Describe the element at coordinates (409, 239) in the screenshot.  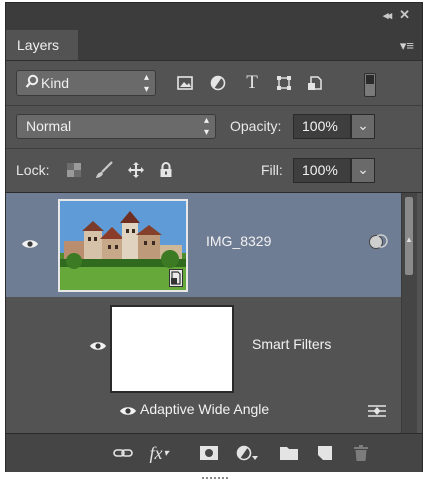
I see `scroll-up-arrow-icon: ▲` at that location.